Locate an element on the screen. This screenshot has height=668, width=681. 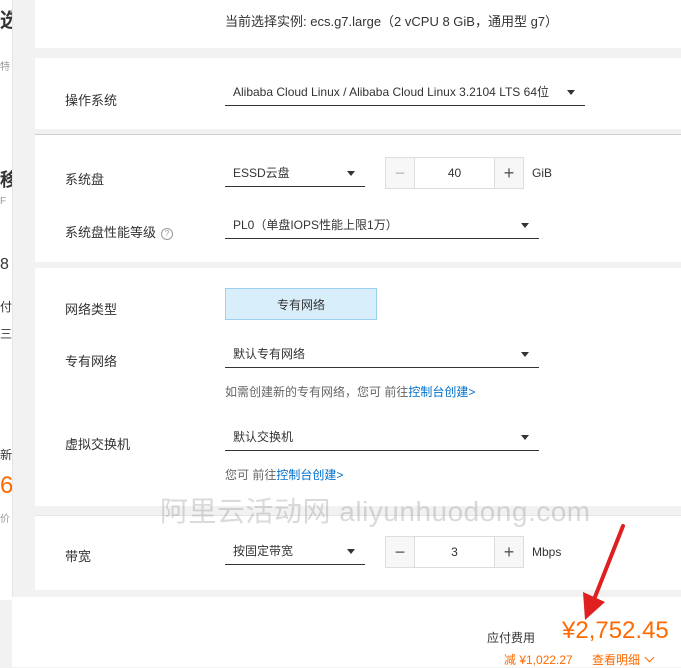
left-fragment-8: 新 is located at coordinates (6, 455).